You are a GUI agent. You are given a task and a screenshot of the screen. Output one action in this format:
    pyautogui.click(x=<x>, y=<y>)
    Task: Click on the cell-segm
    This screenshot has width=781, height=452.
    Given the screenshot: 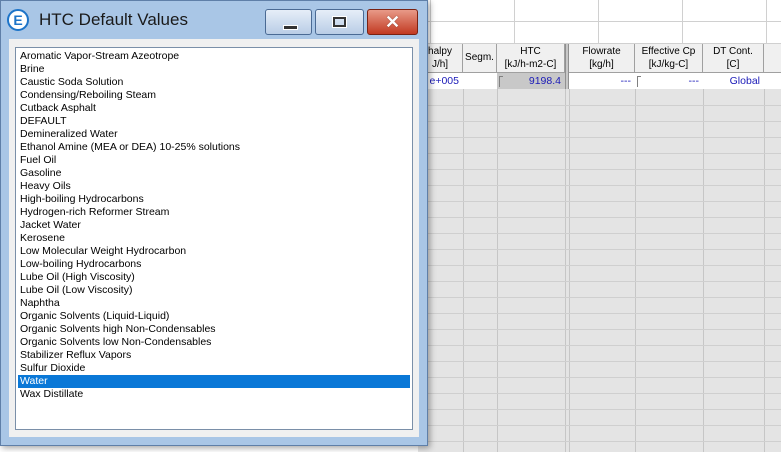 What is the action you would take?
    pyautogui.click(x=480, y=81)
    